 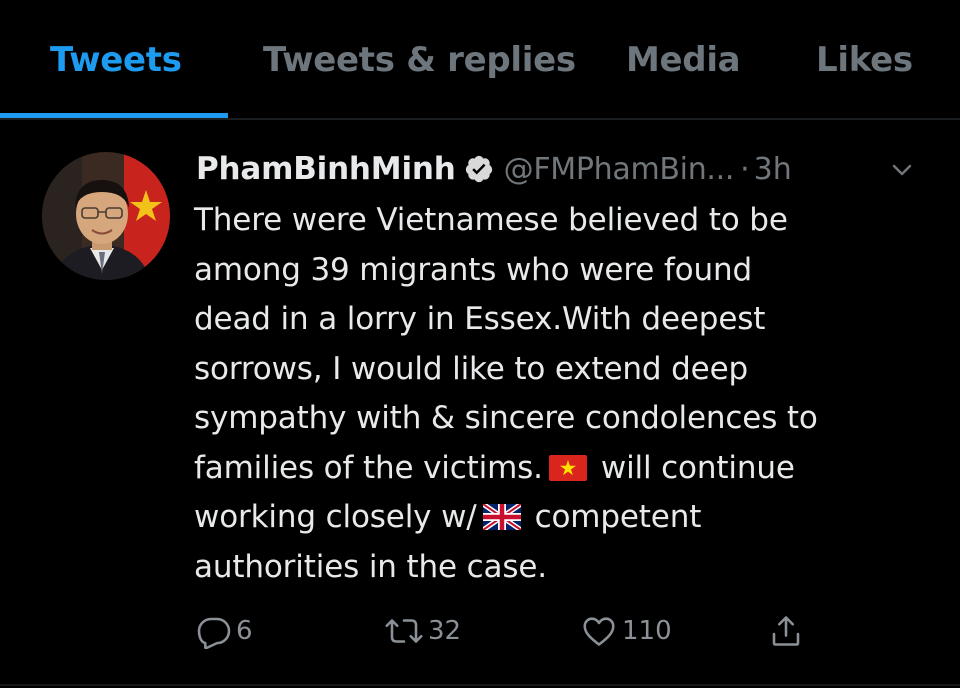 What do you see at coordinates (902, 170) in the screenshot?
I see `chevron-down-icon` at bounding box center [902, 170].